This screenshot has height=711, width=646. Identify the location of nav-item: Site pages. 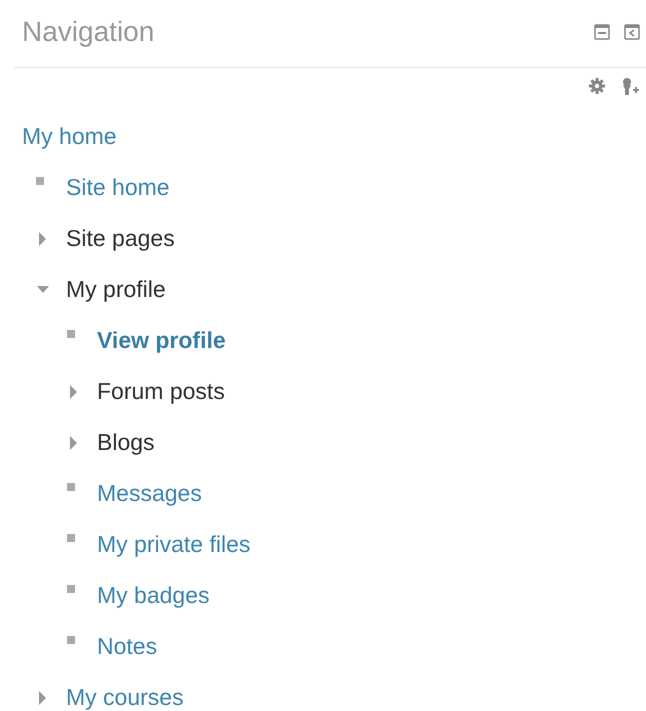
(120, 238).